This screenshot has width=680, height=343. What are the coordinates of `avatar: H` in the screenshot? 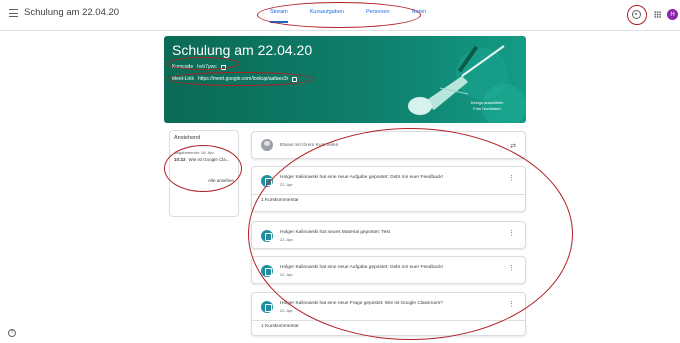 It's located at (672, 14).